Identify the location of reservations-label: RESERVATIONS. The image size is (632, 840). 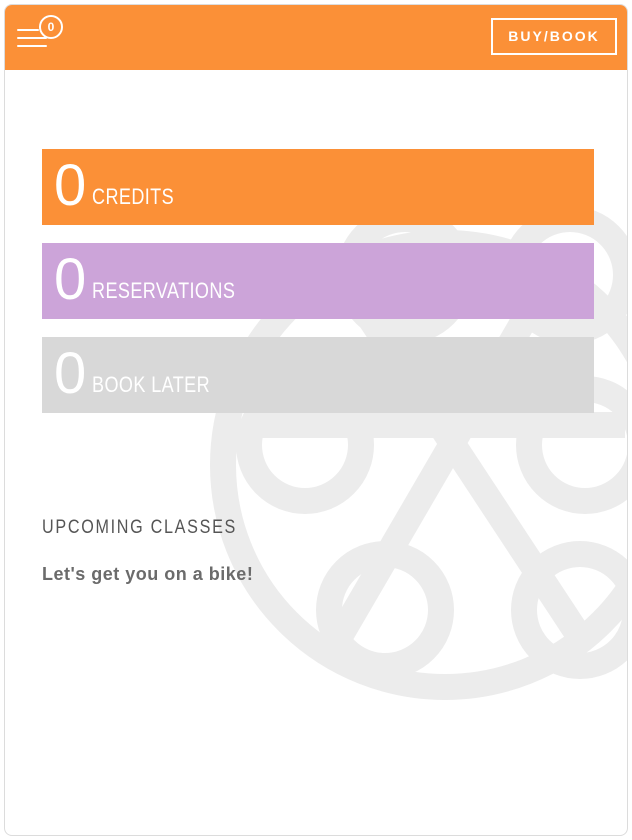
(164, 290).